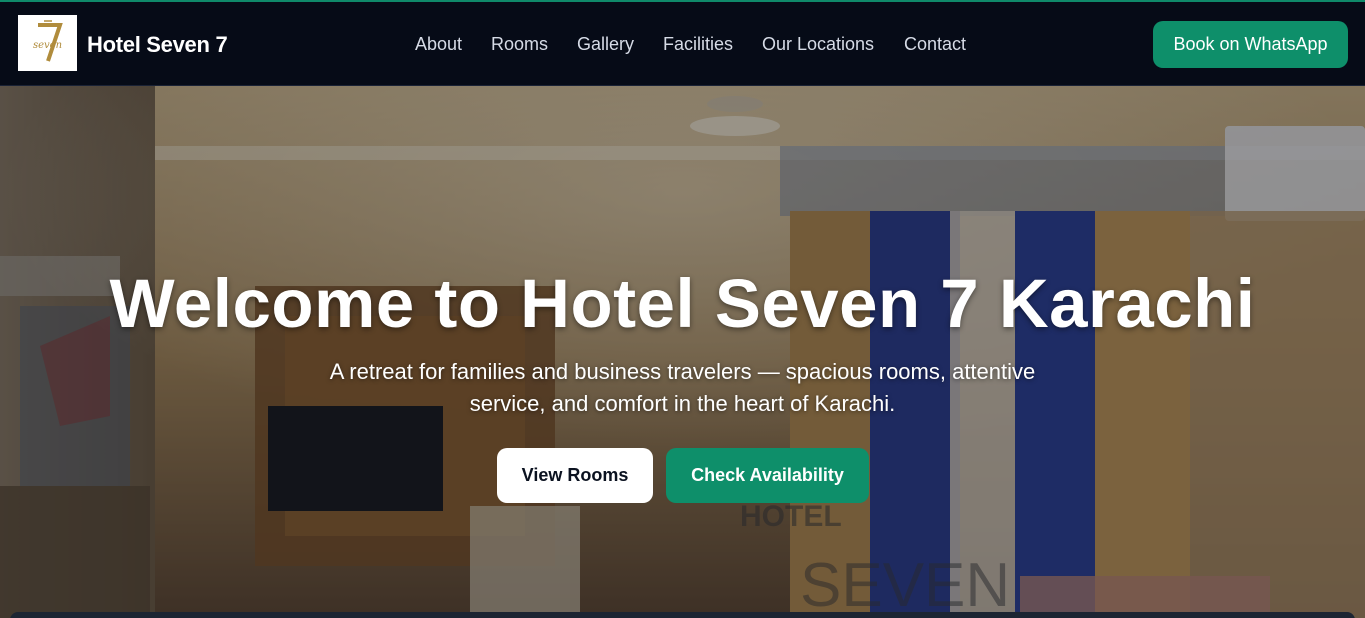 The image size is (1365, 618). Describe the element at coordinates (47, 45) in the screenshot. I see `logo-text: seven` at that location.